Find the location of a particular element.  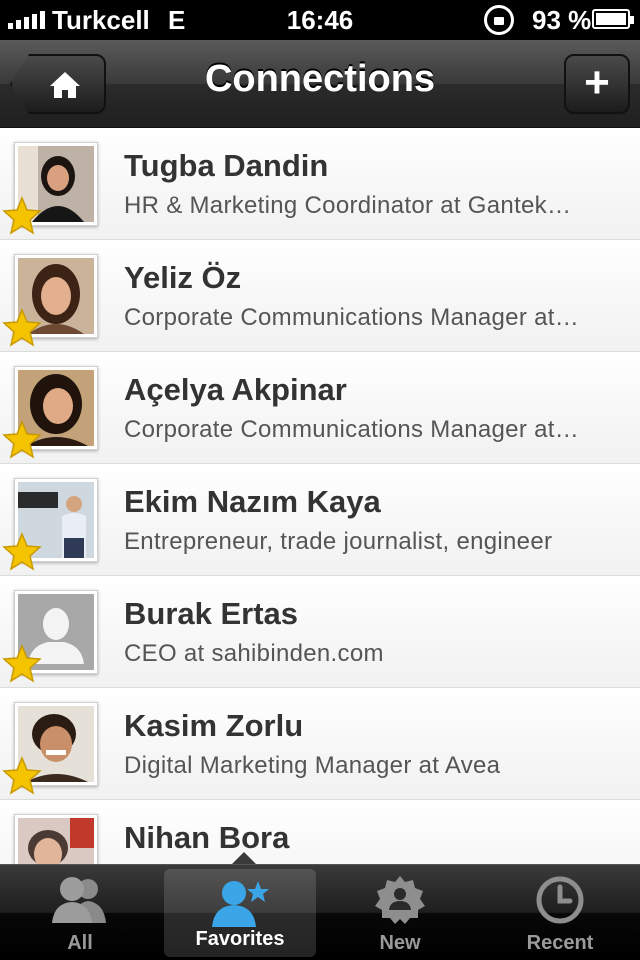

connection-headline: Entrepreneur, trade journalist, engineer is located at coordinates (338, 541).